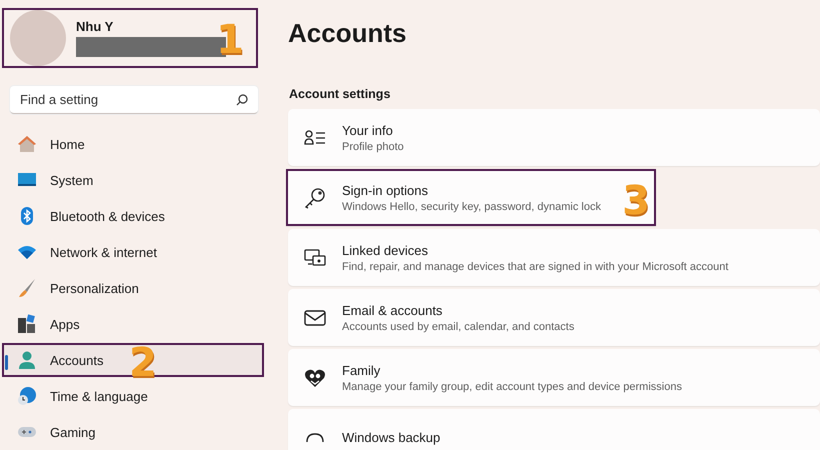 This screenshot has width=820, height=450. I want to click on card-title: Email & accounts, so click(393, 310).